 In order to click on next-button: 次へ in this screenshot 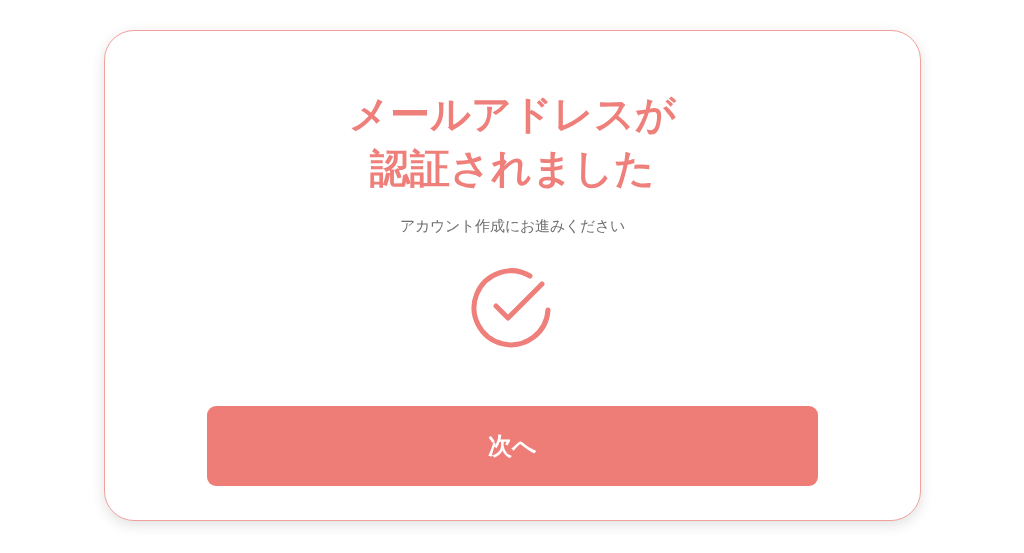, I will do `click(512, 446)`.